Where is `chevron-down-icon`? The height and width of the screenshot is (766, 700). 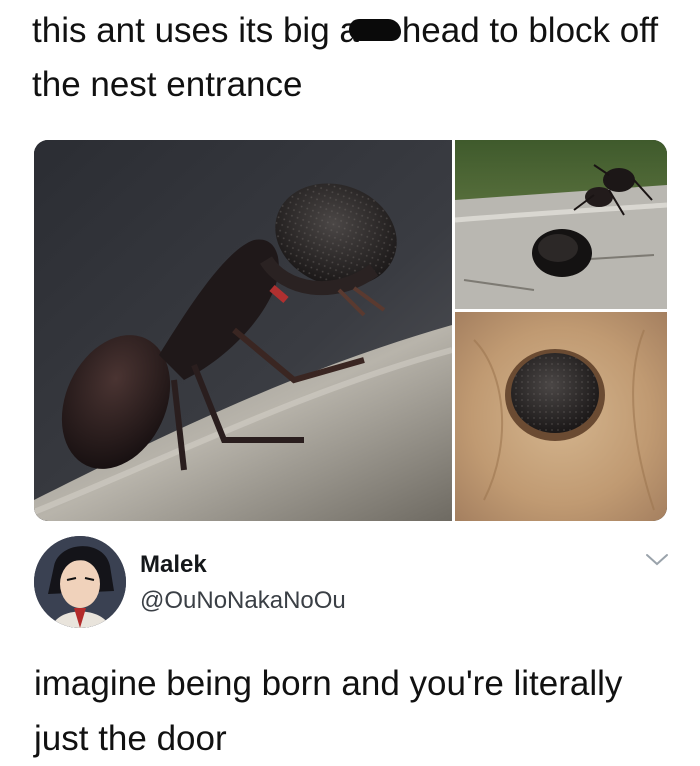 chevron-down-icon is located at coordinates (657, 560).